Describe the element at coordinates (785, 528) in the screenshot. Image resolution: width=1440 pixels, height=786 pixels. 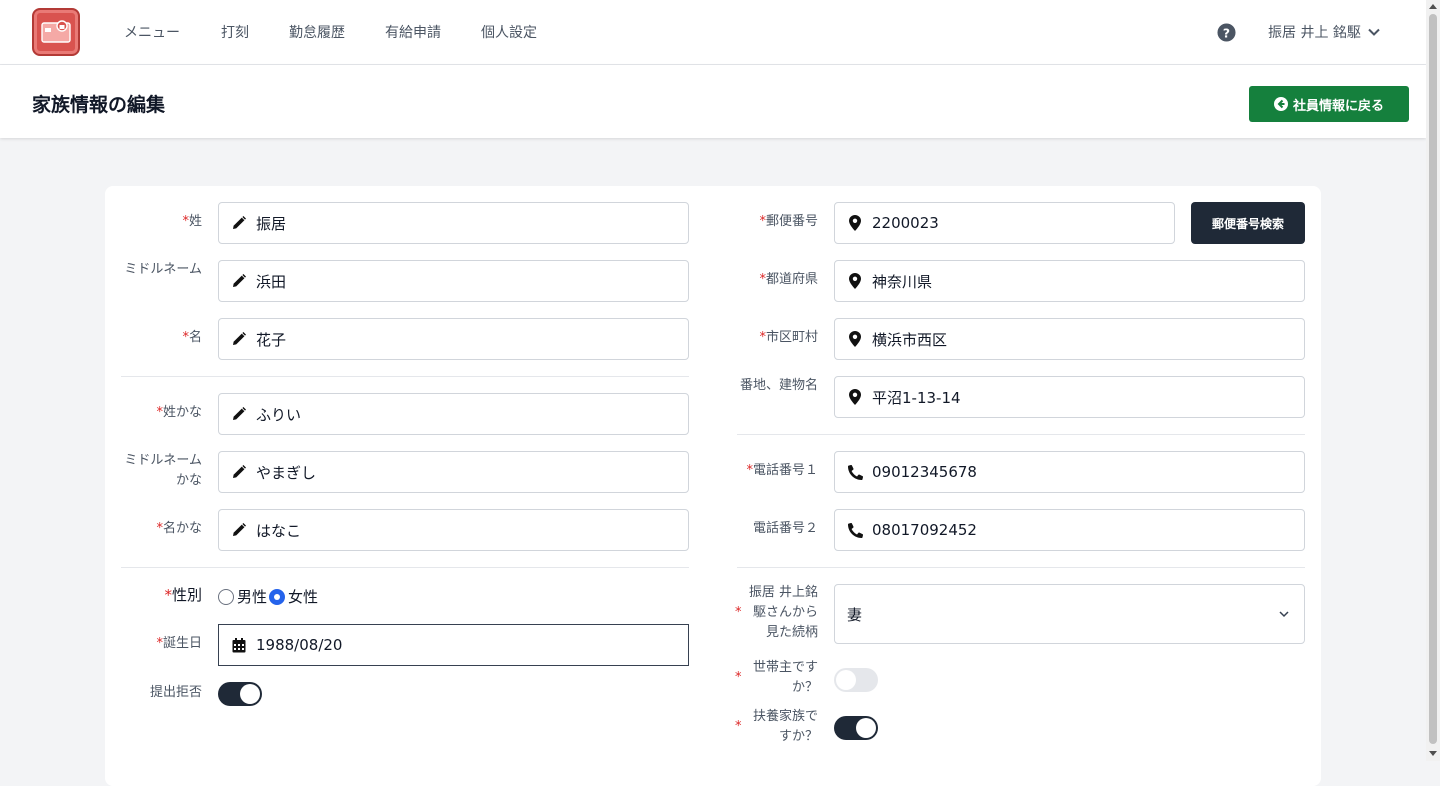
I see `phone2-label: 電話番号２` at that location.